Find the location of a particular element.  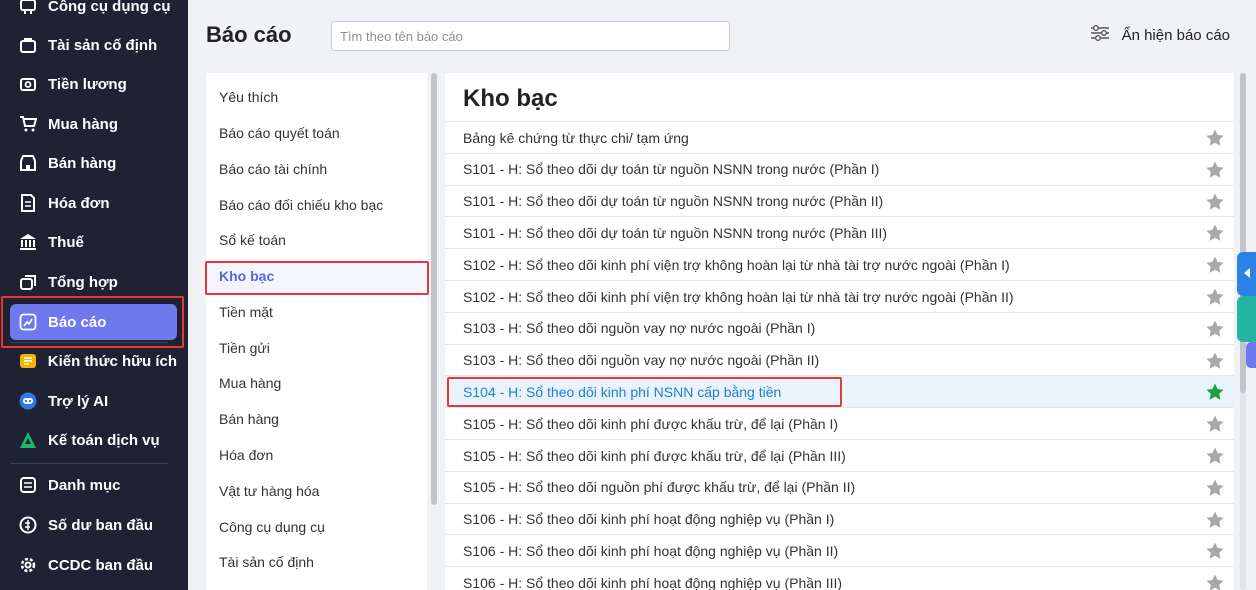

sidebar-item-label: Công cụ dụng cụ is located at coordinates (109, 7).